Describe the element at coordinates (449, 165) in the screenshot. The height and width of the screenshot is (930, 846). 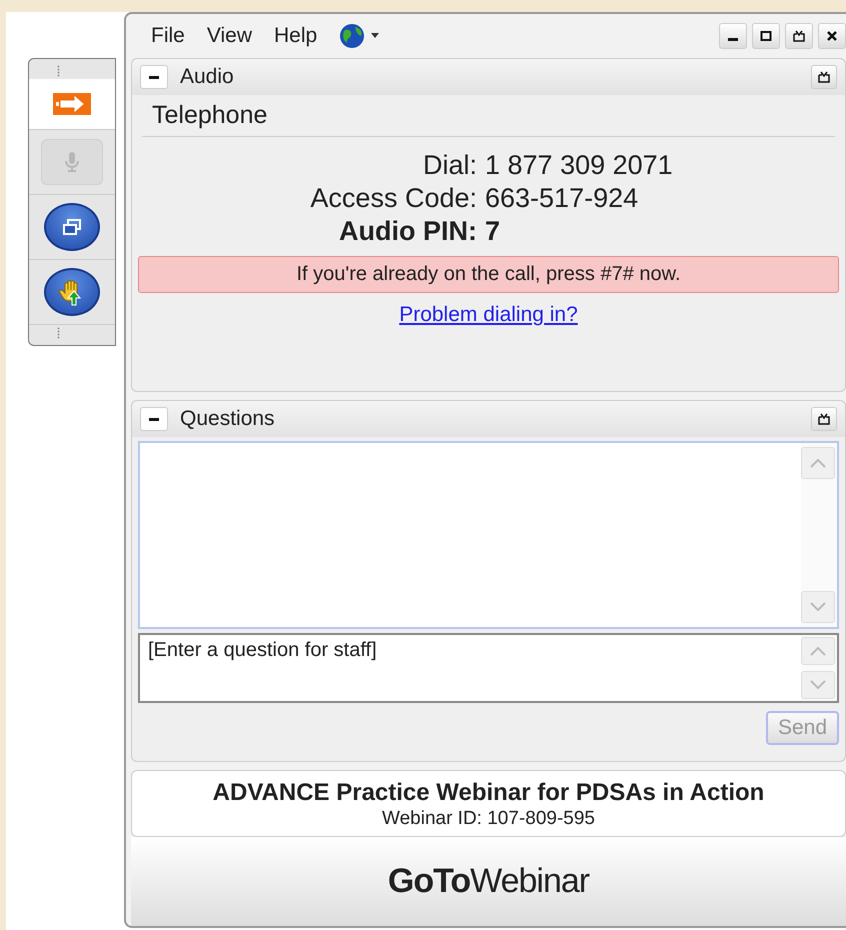
I see `detail-label: Dial:` at that location.